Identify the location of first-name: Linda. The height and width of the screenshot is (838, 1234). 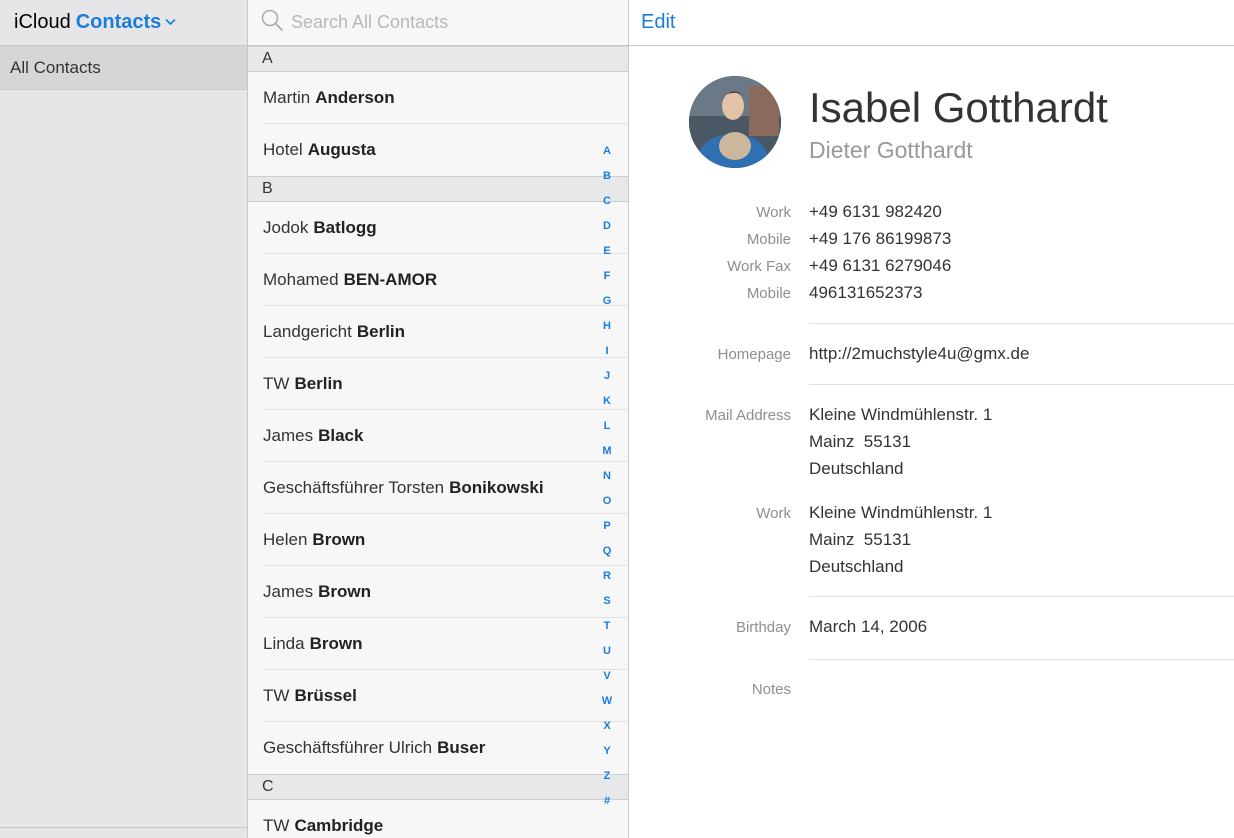
(284, 643).